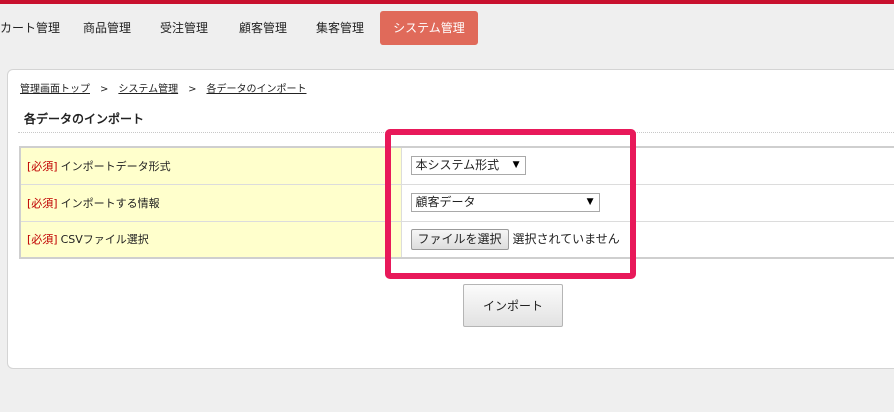  I want to click on form-value-cell: 顧客データ ▼, so click(647, 203).